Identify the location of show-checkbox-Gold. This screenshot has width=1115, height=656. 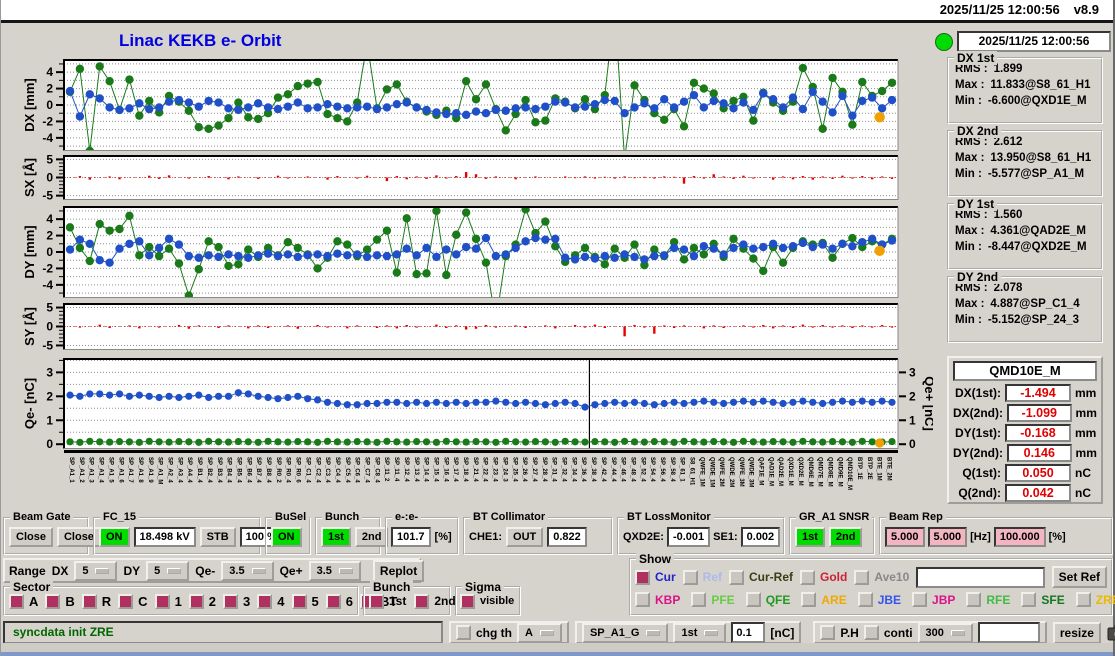
(808, 577).